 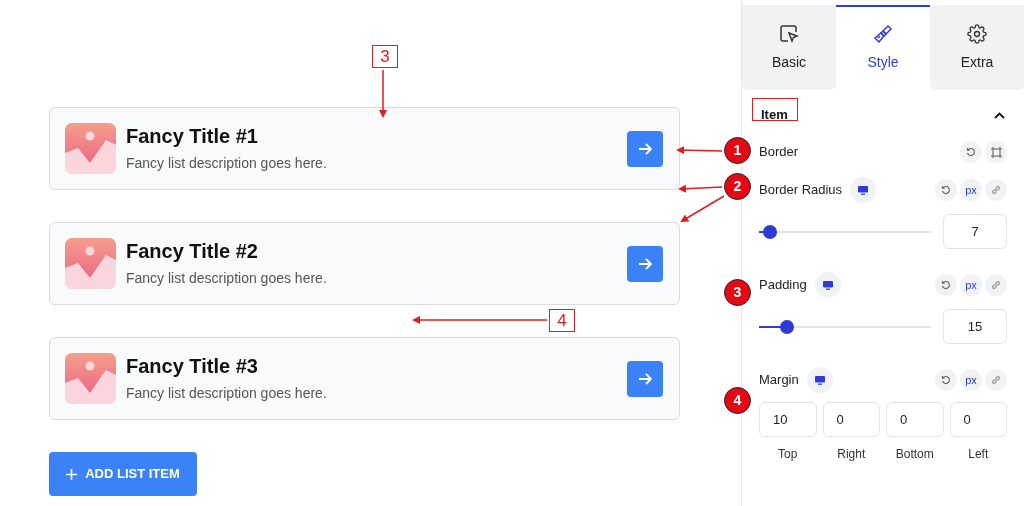 I want to click on number-field: 15, so click(x=975, y=326).